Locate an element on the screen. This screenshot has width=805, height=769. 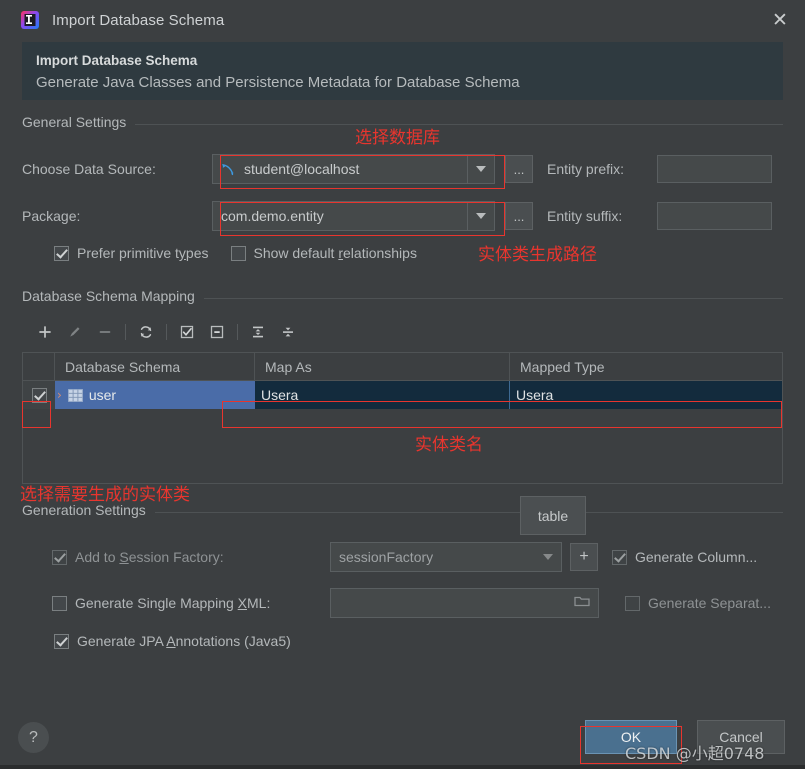
row-mapped-type-cell: Usera is located at coordinates (646, 395).